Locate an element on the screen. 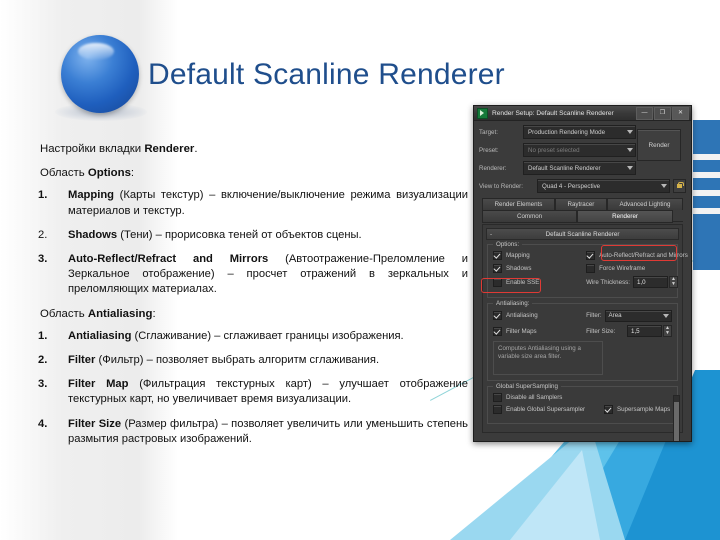 This screenshot has width=720, height=540. supersample-maps-label: Supersample Maps is located at coordinates (643, 409).